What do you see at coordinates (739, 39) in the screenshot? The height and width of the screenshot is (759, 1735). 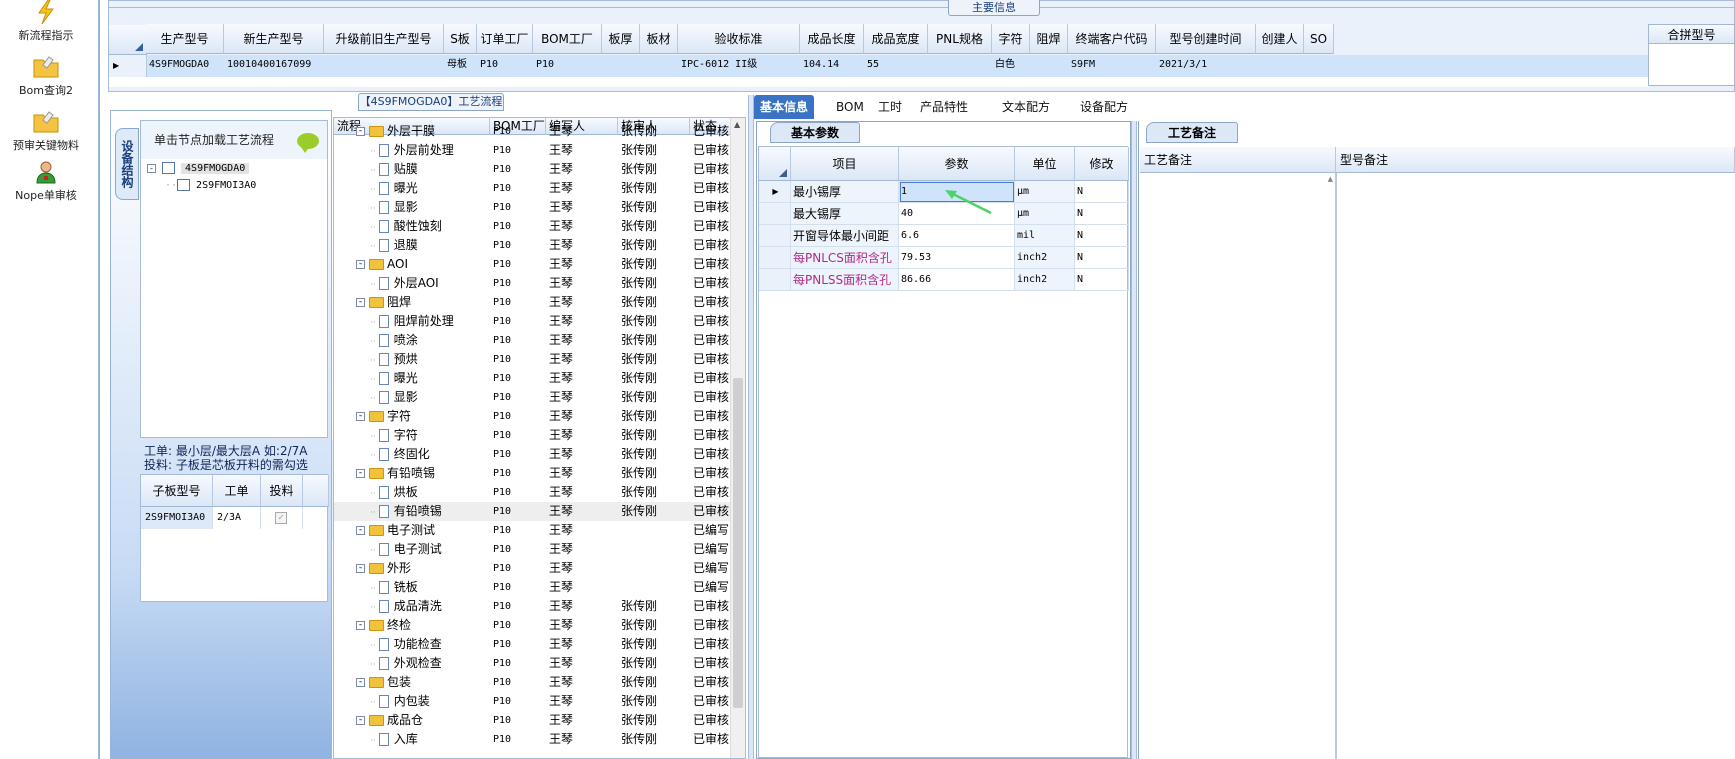 I see `col-header: 验收标准` at bounding box center [739, 39].